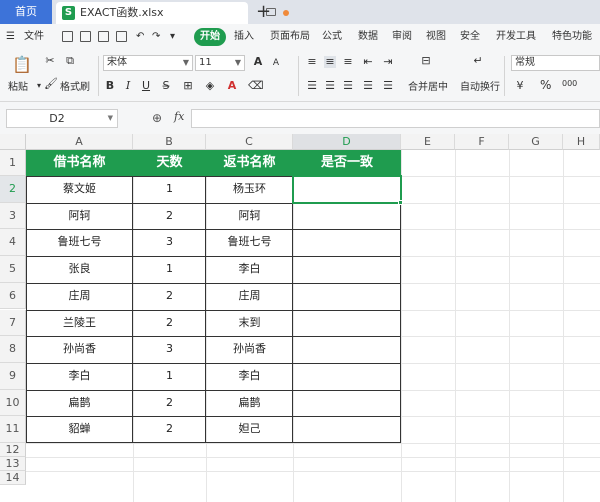 The height and width of the screenshot is (502, 600). Describe the element at coordinates (210, 86) in the screenshot. I see `fill-color-icon: ◈` at that location.